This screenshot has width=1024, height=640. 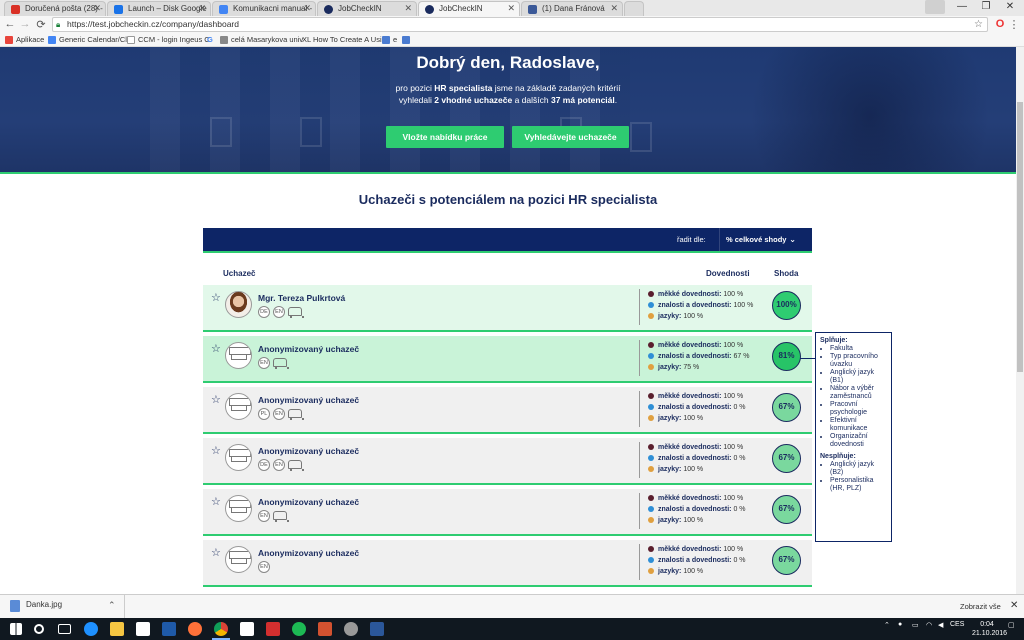 I want to click on bookmark-star-icon: ☆, so click(x=978, y=24).